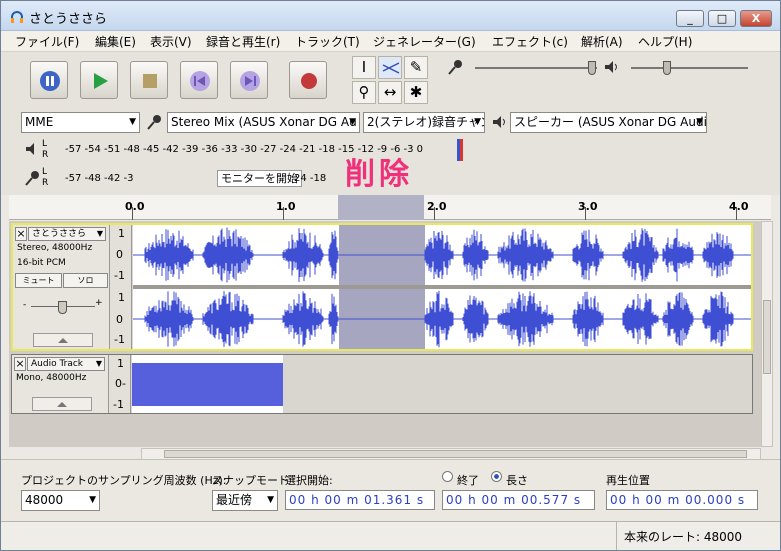 The width and height of the screenshot is (781, 551). I want to click on project-rate-select: 48000 ▼, so click(60, 500).